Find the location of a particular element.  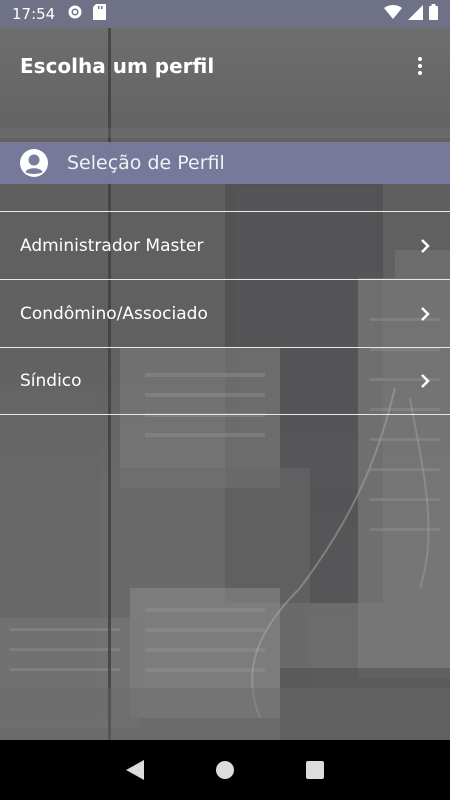

battery-icon is located at coordinates (433, 14).